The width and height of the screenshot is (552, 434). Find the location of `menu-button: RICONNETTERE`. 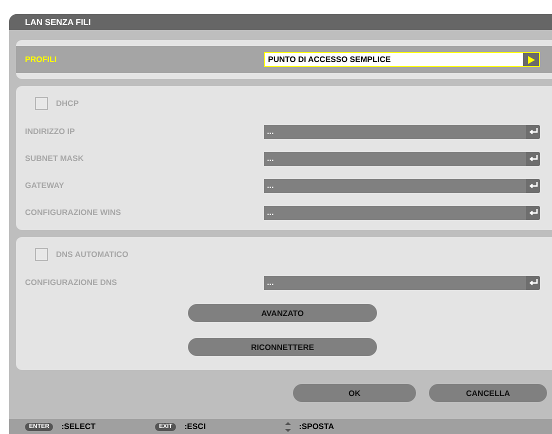

menu-button: RICONNETTERE is located at coordinates (282, 347).